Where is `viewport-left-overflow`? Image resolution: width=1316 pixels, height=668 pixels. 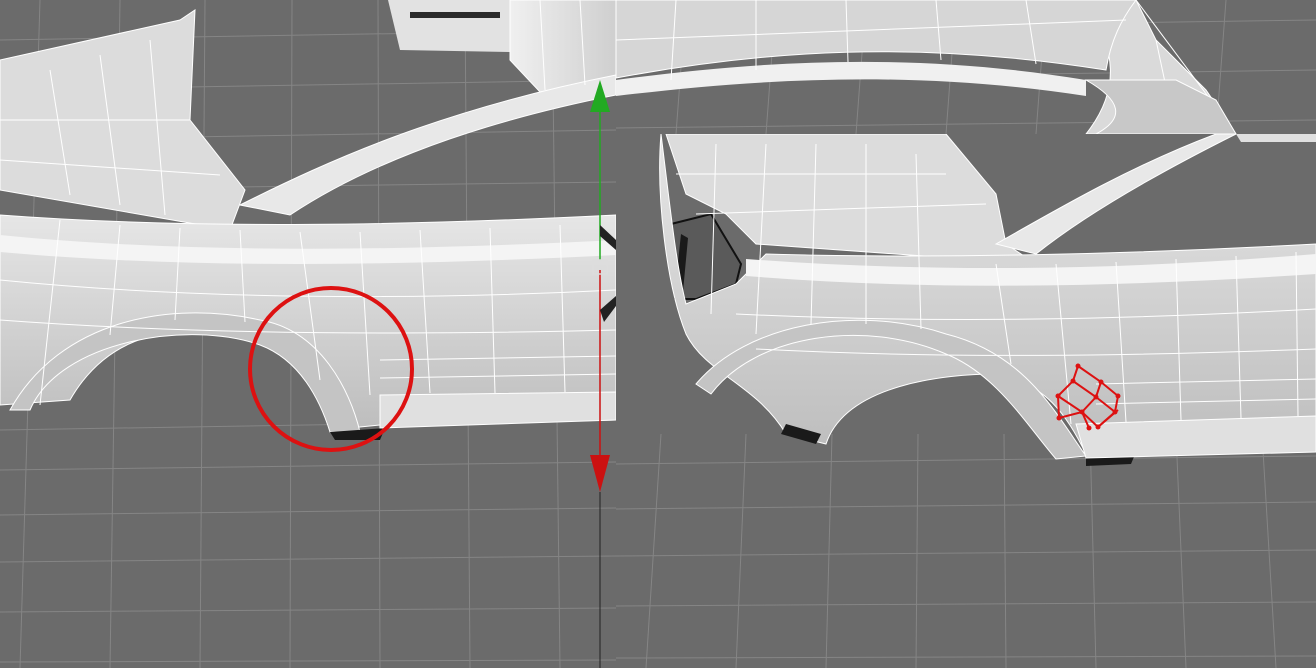 viewport-left-overflow is located at coordinates (966, 67).